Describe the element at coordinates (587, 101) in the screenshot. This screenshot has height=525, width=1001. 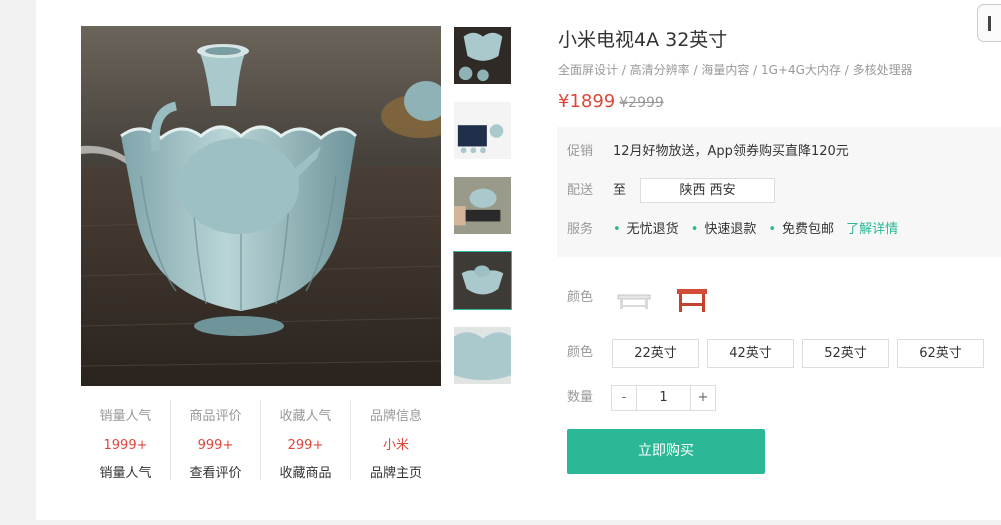
I see `current-price: ¥1899` at that location.